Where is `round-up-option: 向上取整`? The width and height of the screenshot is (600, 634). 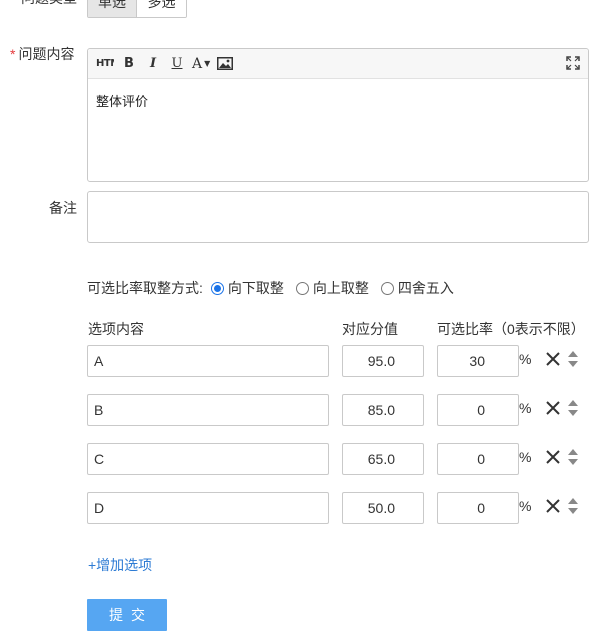
round-up-option: 向上取整 is located at coordinates (332, 288).